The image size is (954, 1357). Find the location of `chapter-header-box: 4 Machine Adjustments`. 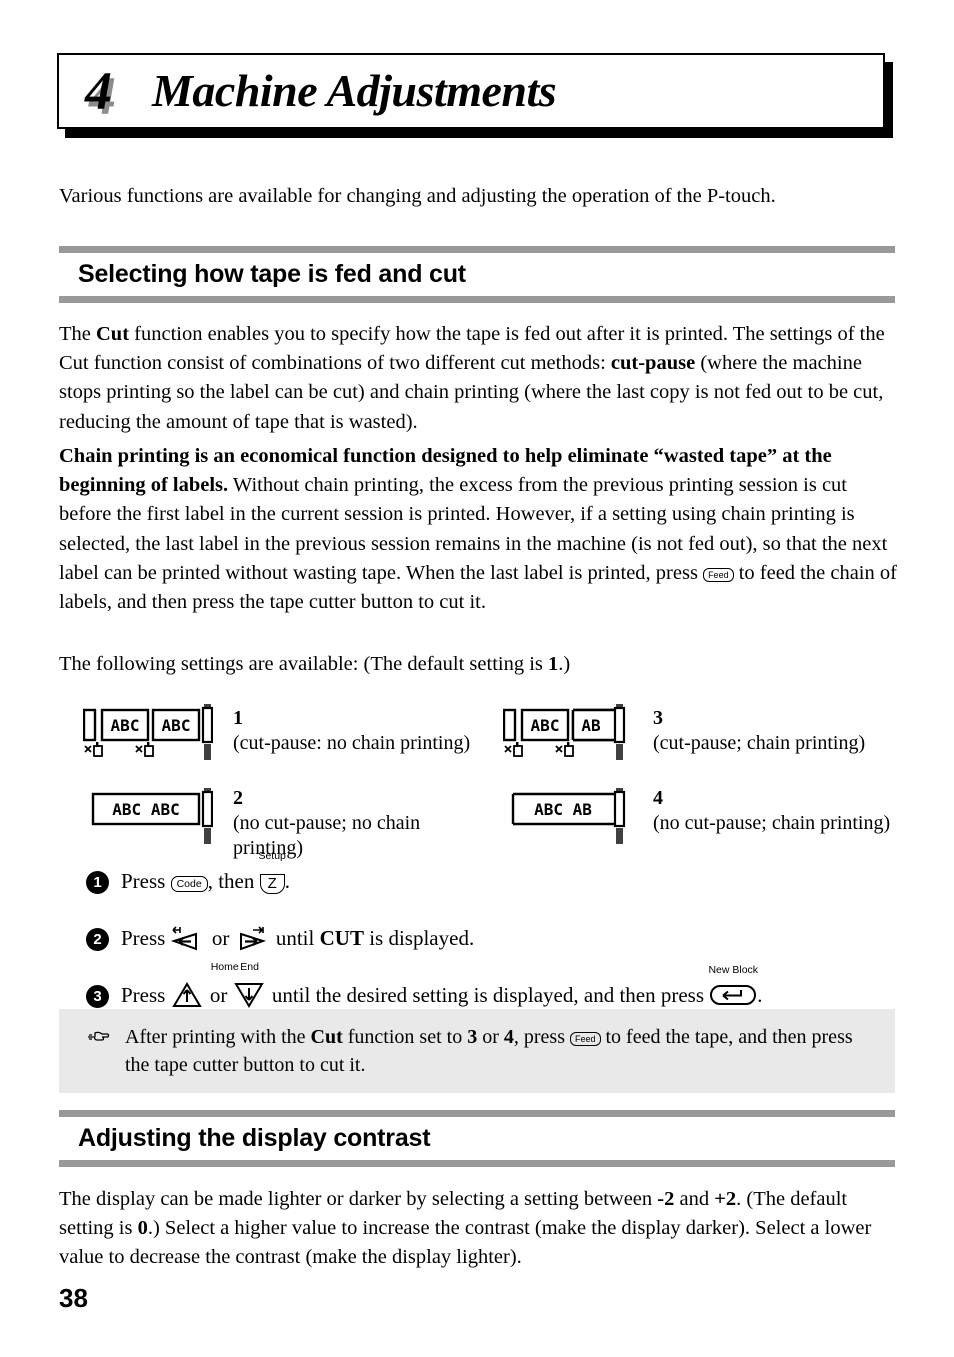

chapter-header-box: 4 Machine Adjustments is located at coordinates (471, 91).